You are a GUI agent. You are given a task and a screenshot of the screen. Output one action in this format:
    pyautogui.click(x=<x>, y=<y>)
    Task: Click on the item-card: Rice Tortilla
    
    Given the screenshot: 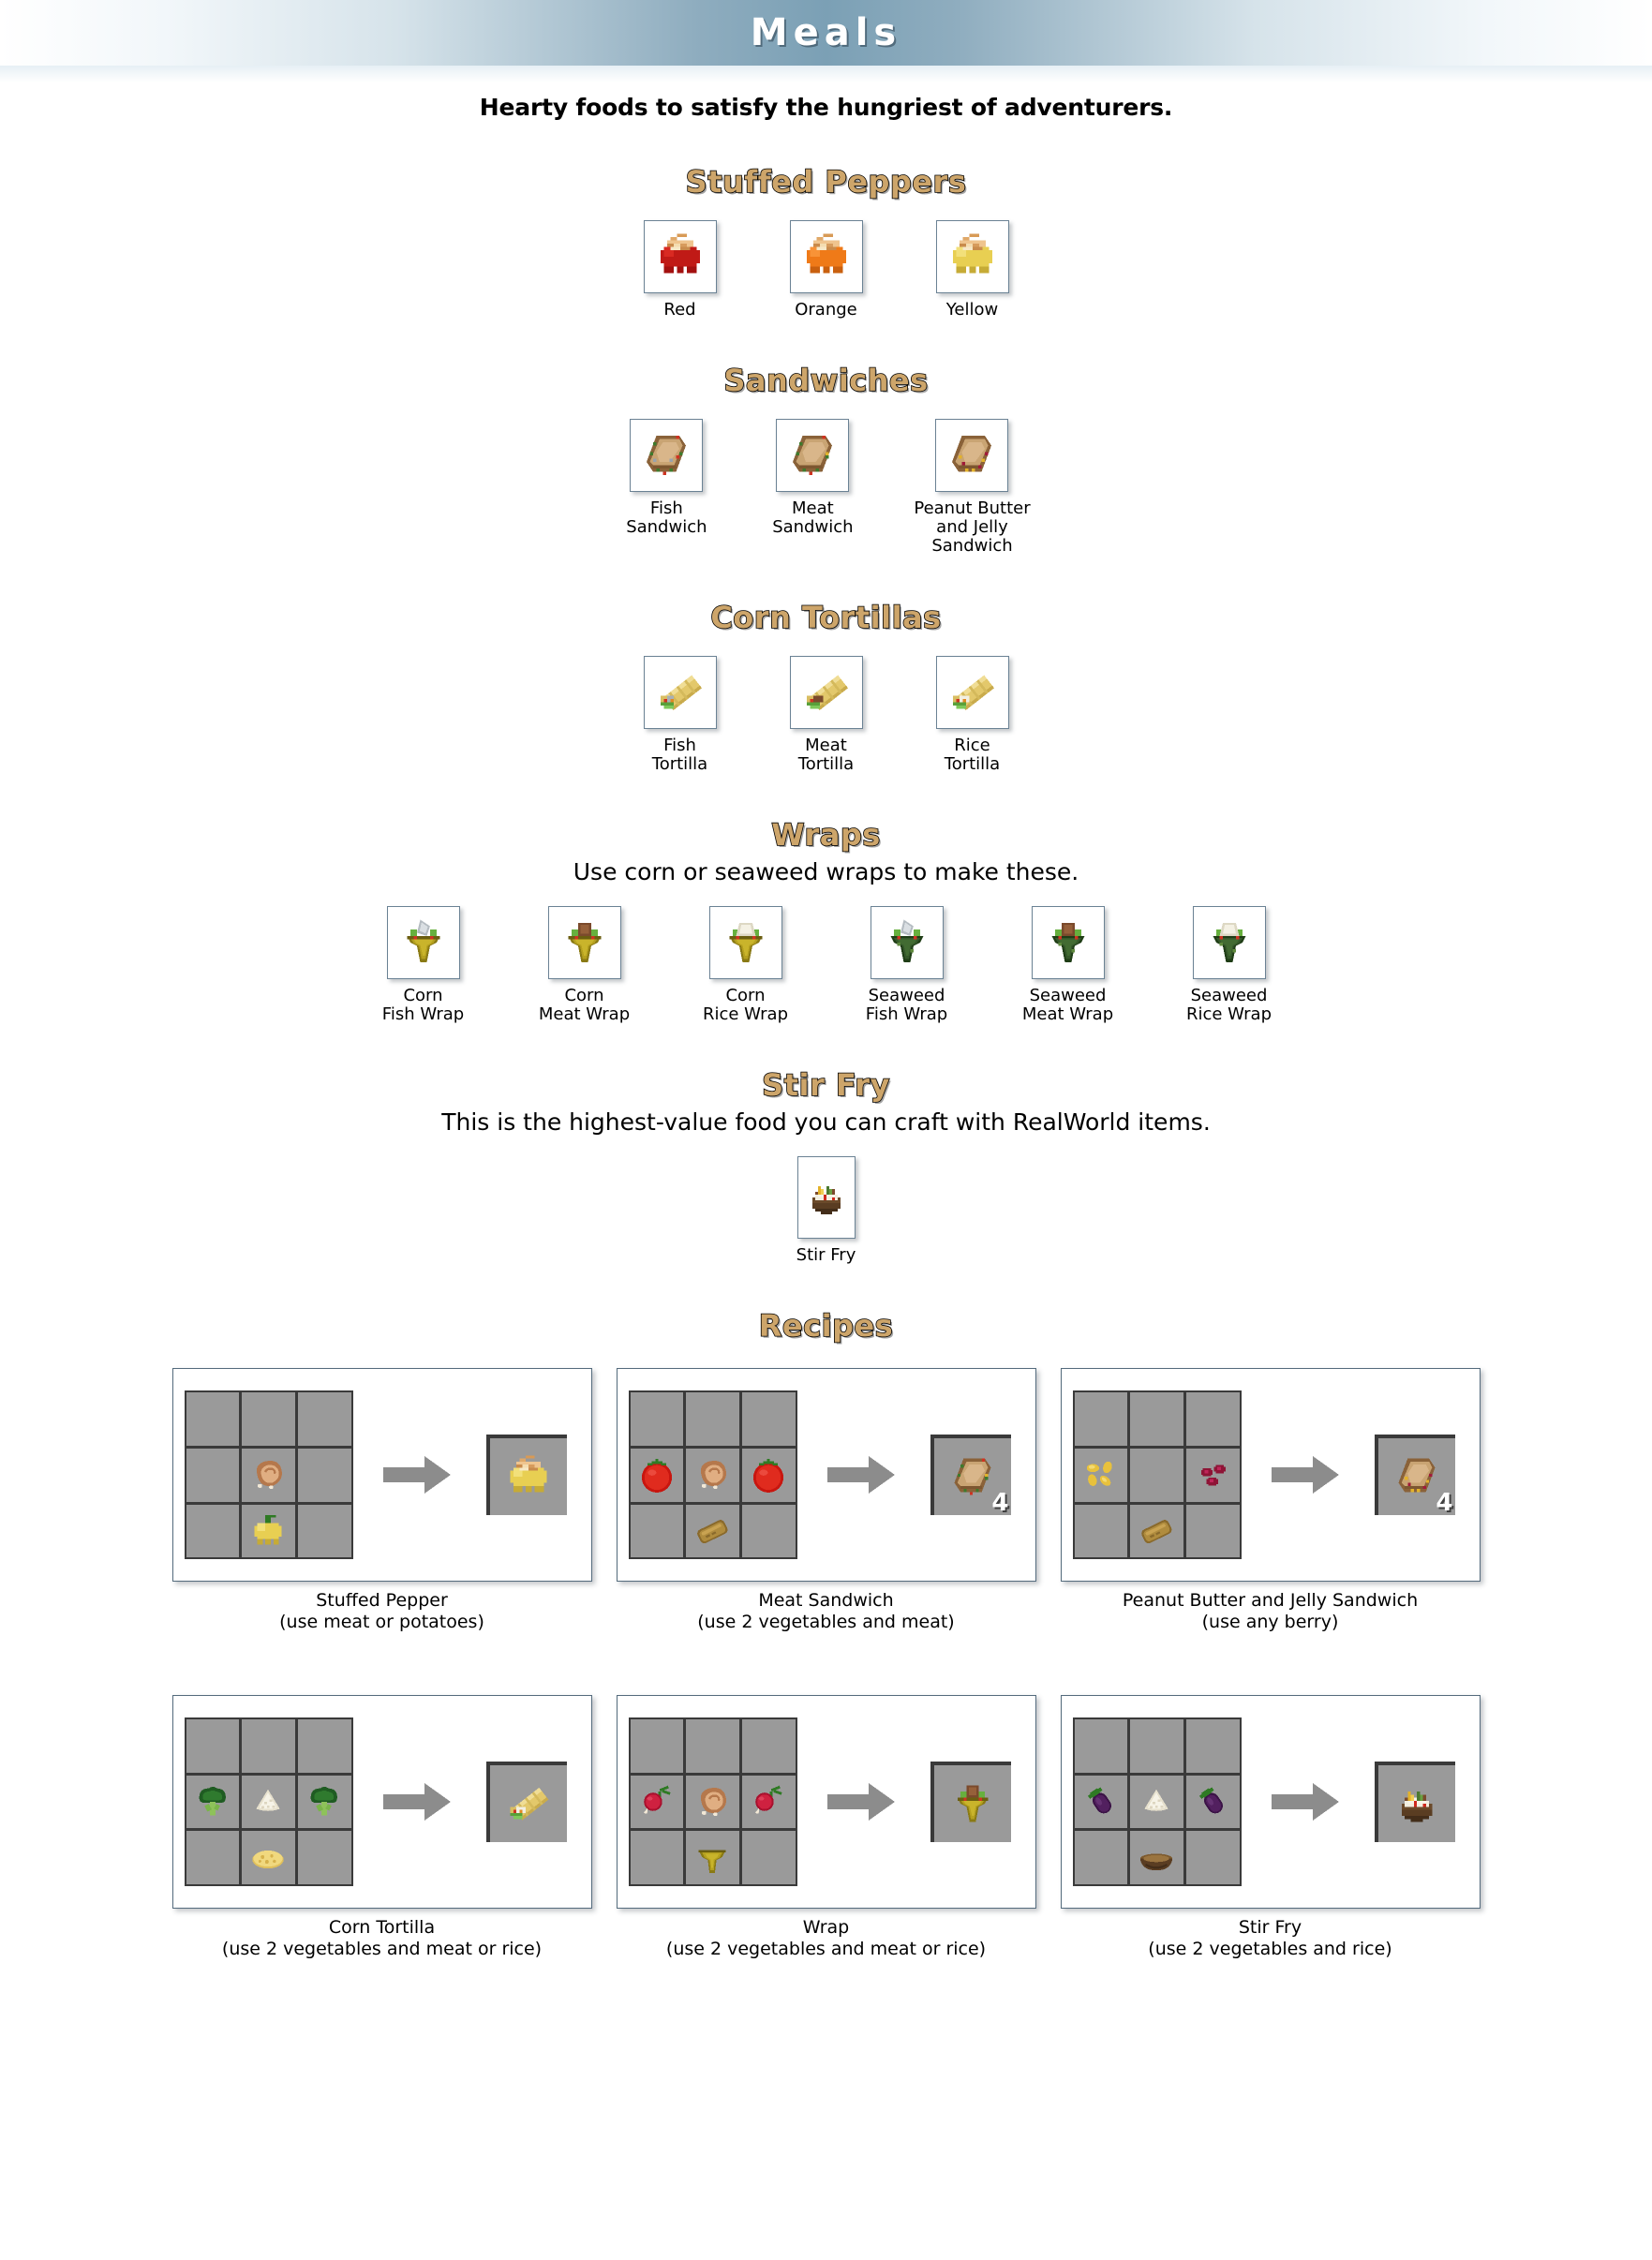 What is the action you would take?
    pyautogui.click(x=973, y=714)
    